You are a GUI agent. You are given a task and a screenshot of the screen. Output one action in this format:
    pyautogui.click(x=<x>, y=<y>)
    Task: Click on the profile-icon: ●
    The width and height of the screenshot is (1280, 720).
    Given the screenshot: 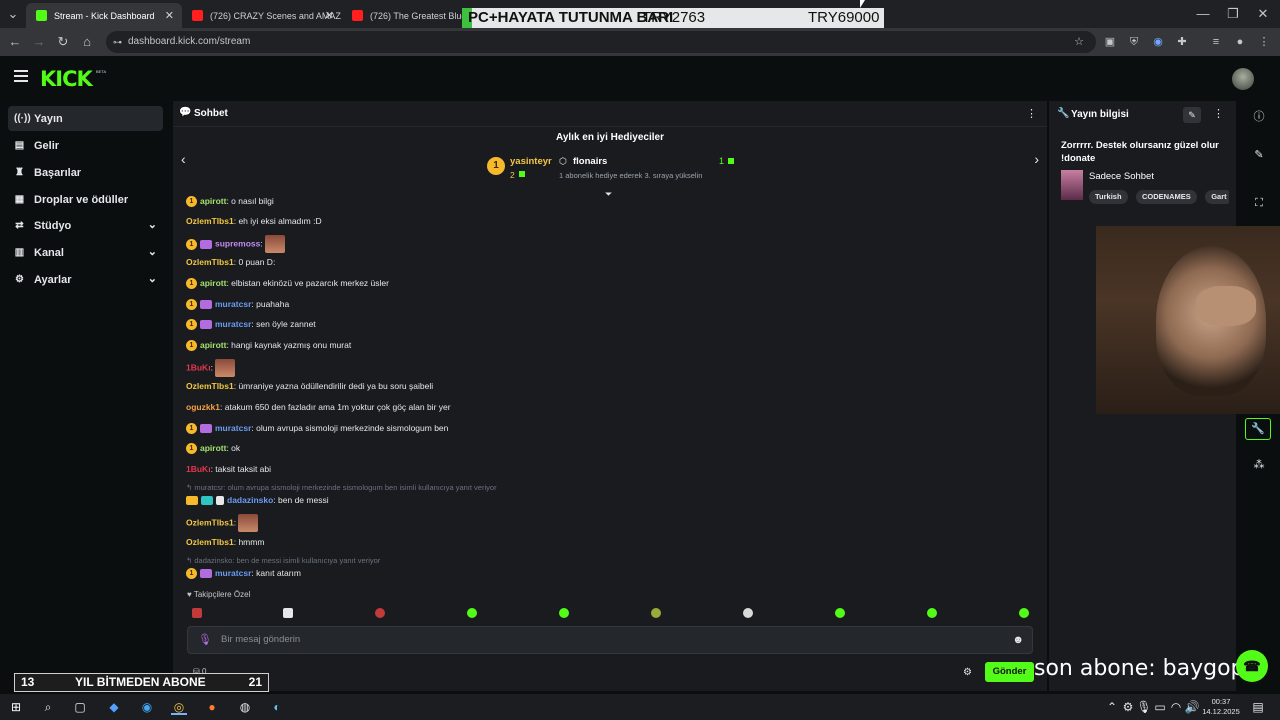 What is the action you would take?
    pyautogui.click(x=1240, y=42)
    